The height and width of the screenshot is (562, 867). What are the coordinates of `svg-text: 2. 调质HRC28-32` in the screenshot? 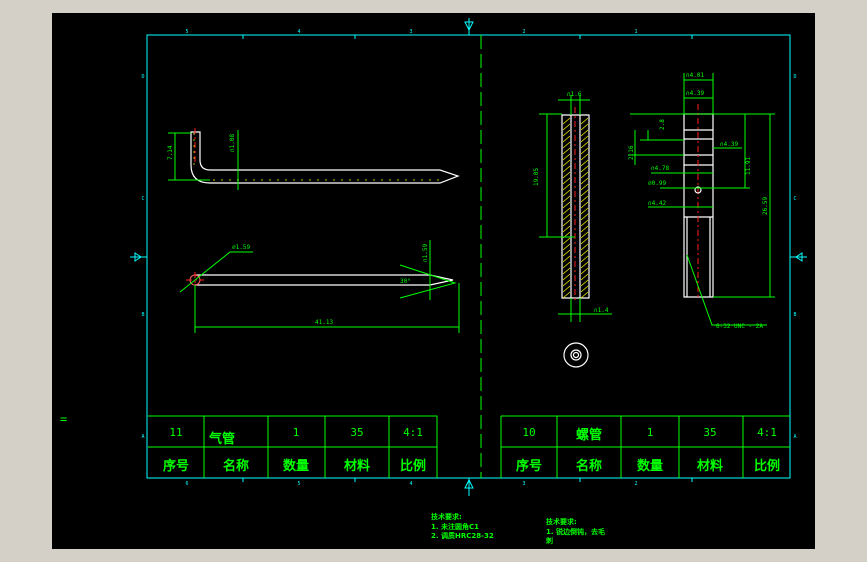 It's located at (462, 535).